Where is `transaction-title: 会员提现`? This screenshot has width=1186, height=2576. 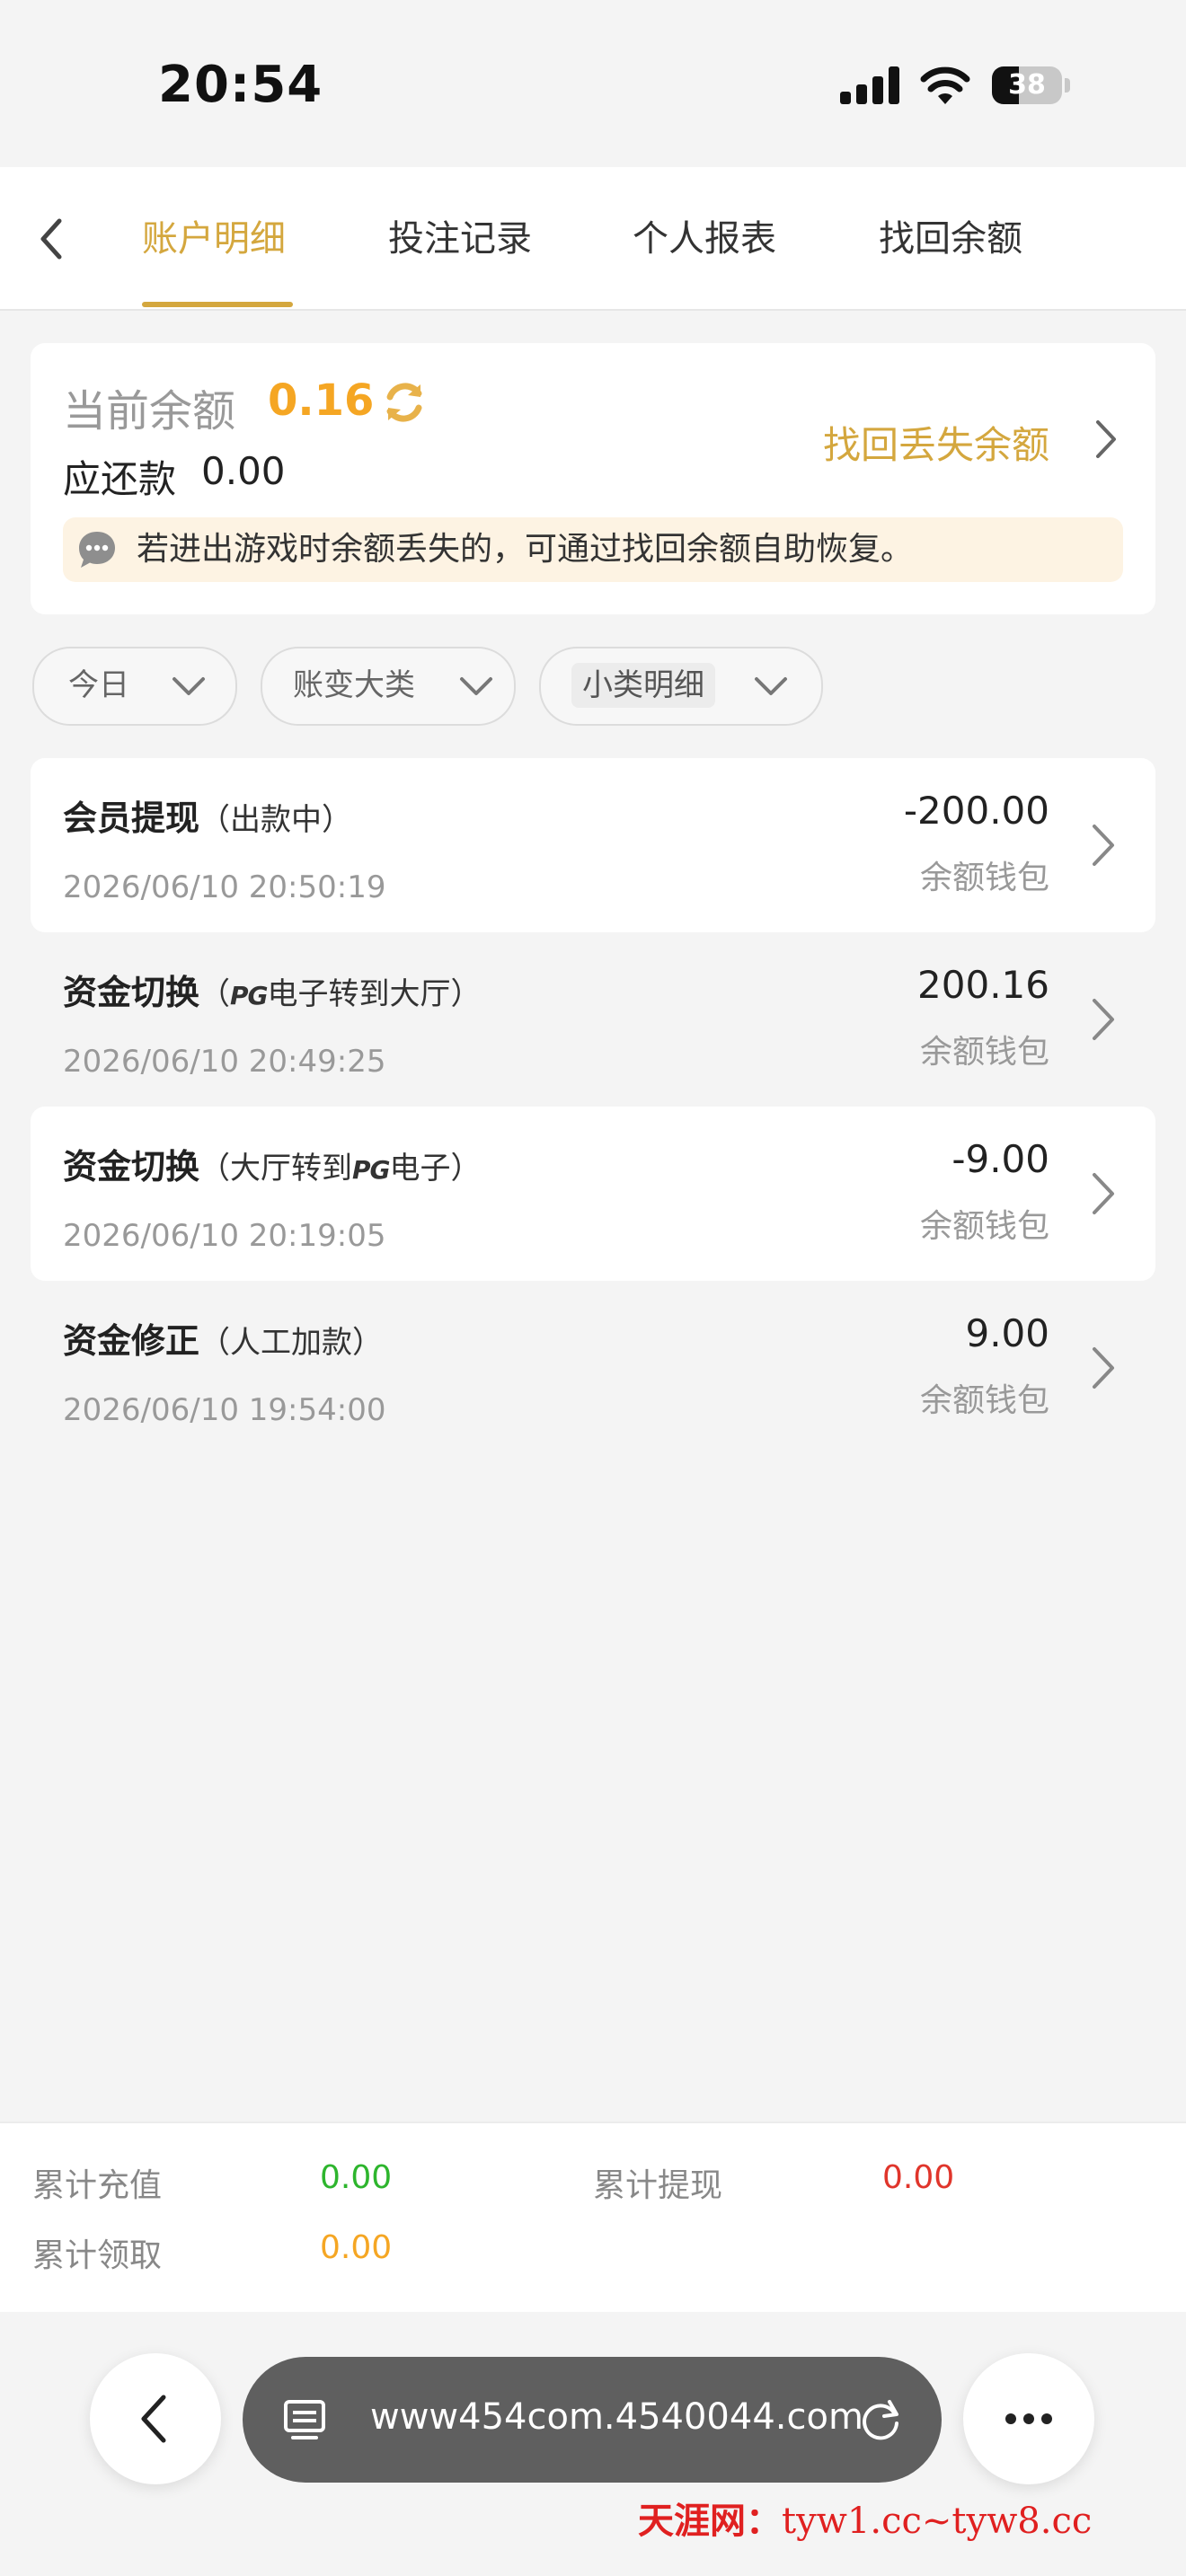 transaction-title: 会员提现 is located at coordinates (131, 818).